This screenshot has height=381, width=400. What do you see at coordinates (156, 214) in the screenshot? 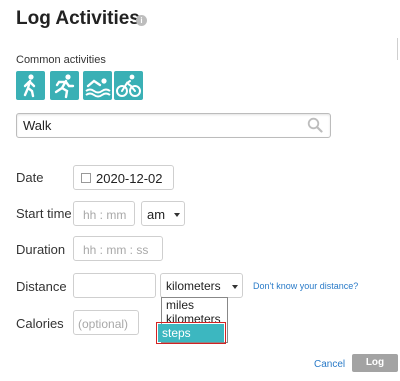
I see `ampm-value: am` at bounding box center [156, 214].